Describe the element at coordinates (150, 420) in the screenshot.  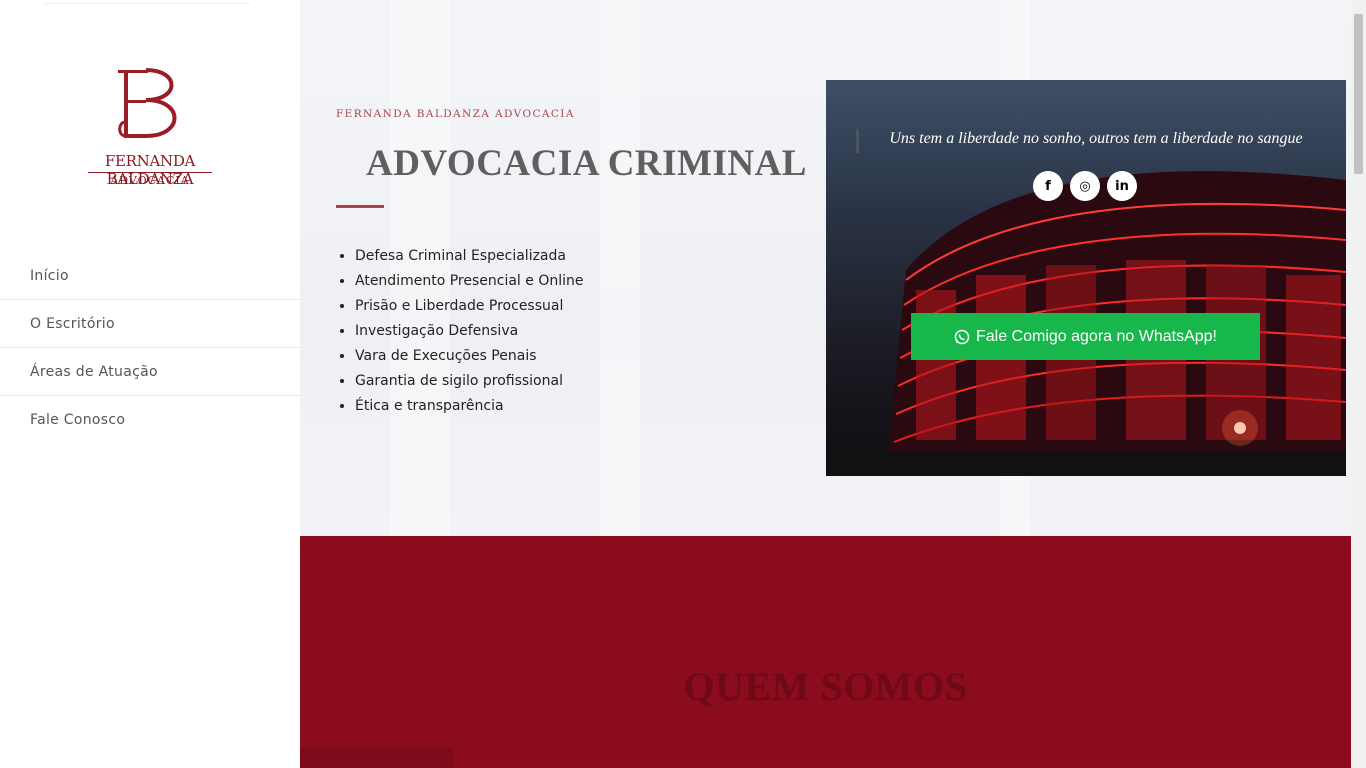
I see `nav-item-contato: Fale Conosco` at that location.